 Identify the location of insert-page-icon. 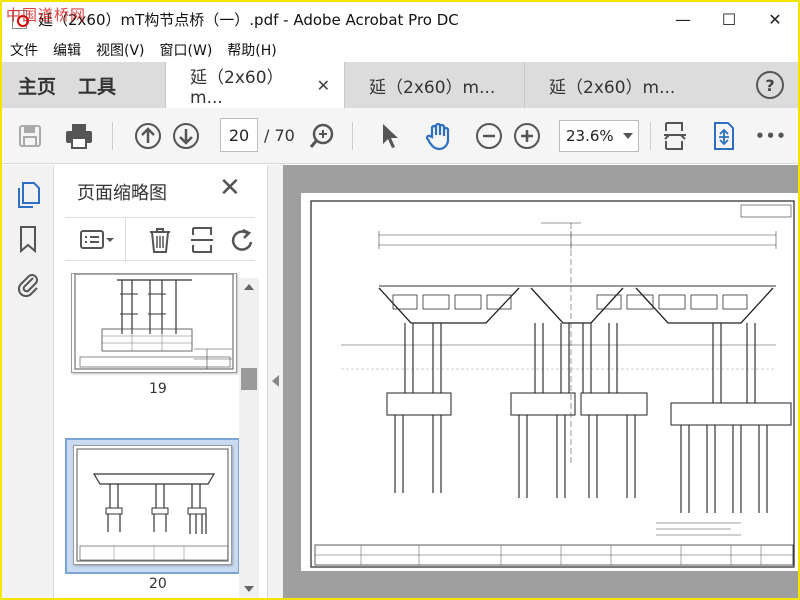
(202, 240).